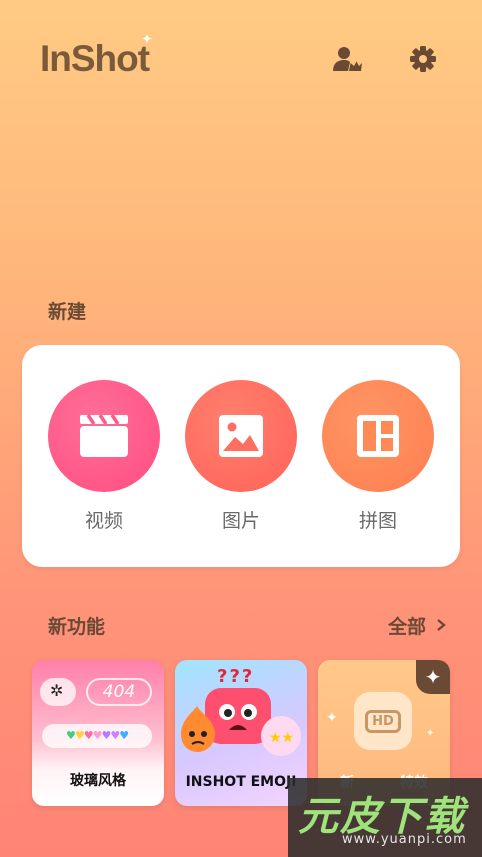  What do you see at coordinates (147, 39) in the screenshot?
I see `sparkle-icon: ✦` at bounding box center [147, 39].